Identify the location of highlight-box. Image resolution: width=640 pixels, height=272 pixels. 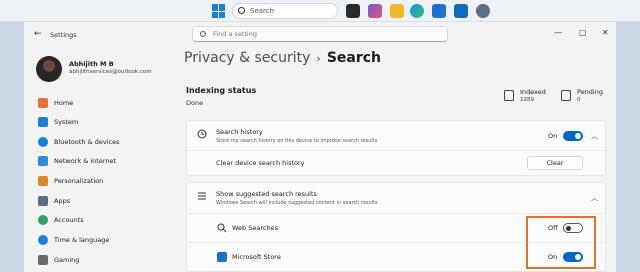
(561, 242).